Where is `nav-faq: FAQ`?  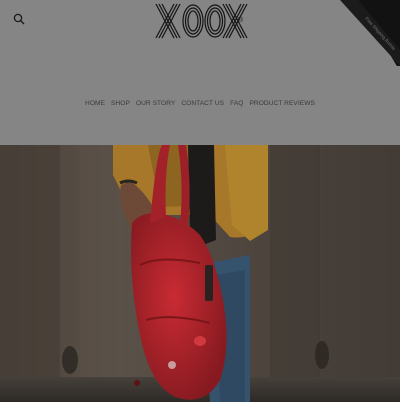
nav-faq: FAQ is located at coordinates (236, 106).